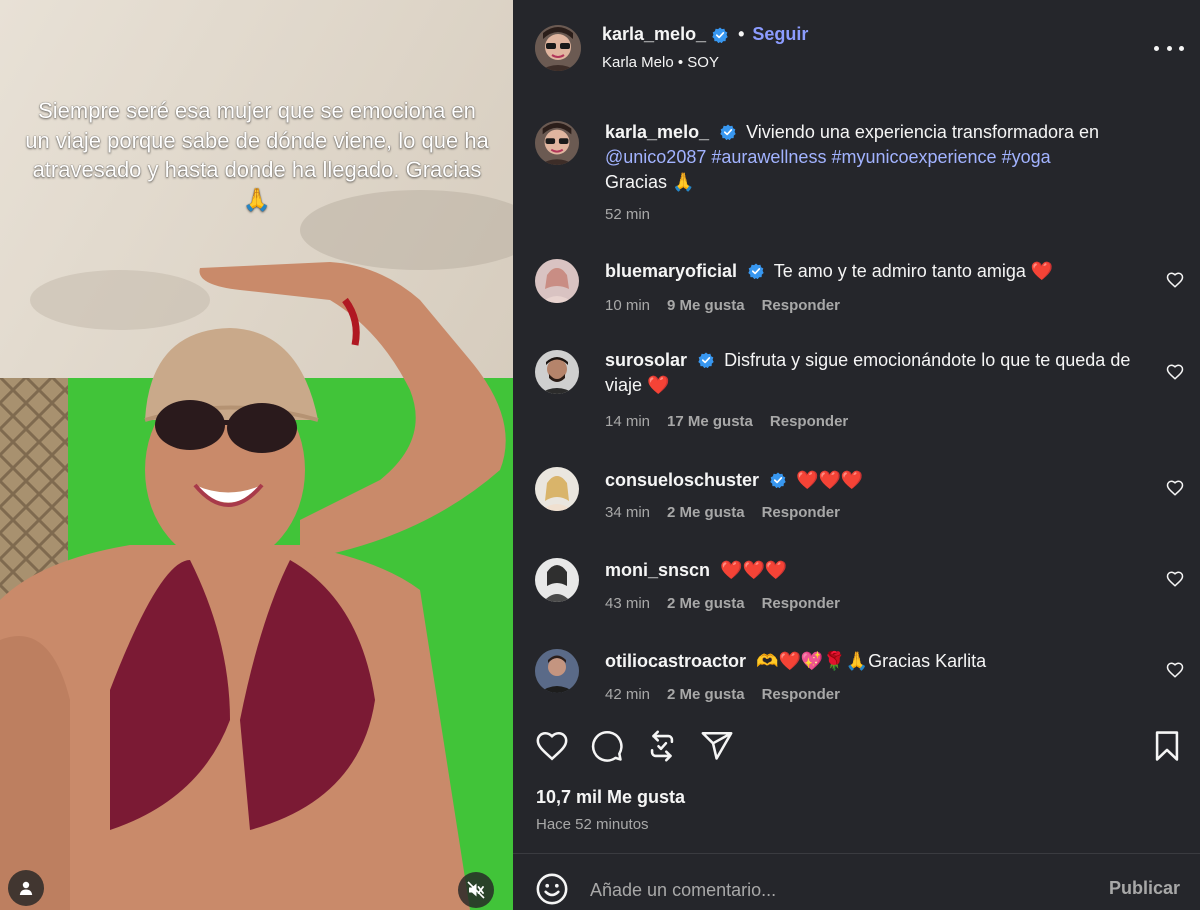 This screenshot has width=1200, height=910. I want to click on hashtag-link: #myunicoexperience, so click(913, 157).